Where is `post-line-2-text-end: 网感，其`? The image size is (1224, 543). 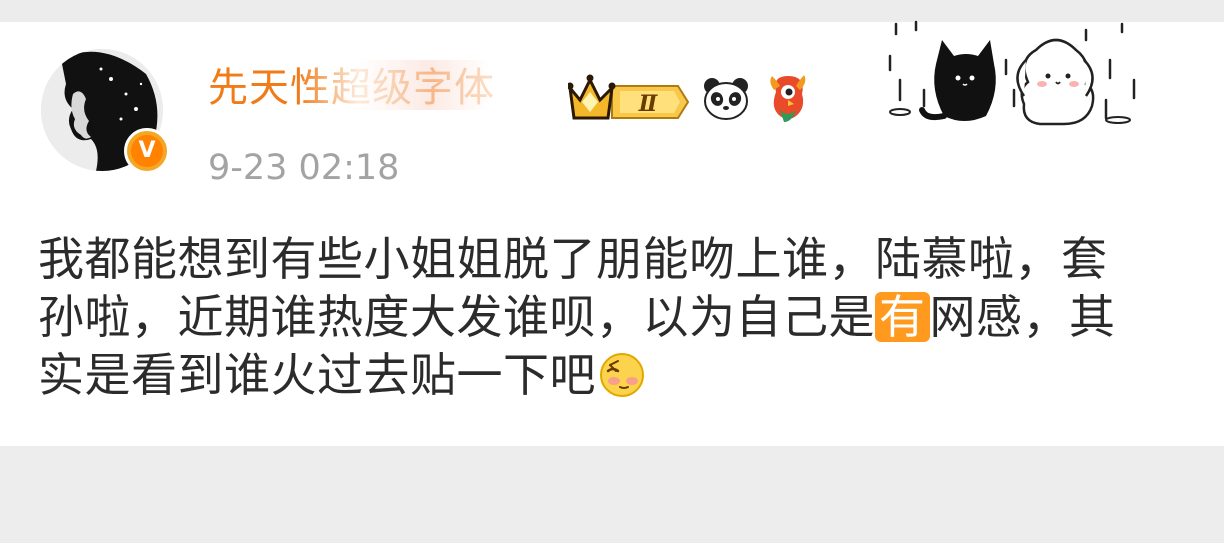 post-line-2-text-end: 网感，其 is located at coordinates (1022, 317).